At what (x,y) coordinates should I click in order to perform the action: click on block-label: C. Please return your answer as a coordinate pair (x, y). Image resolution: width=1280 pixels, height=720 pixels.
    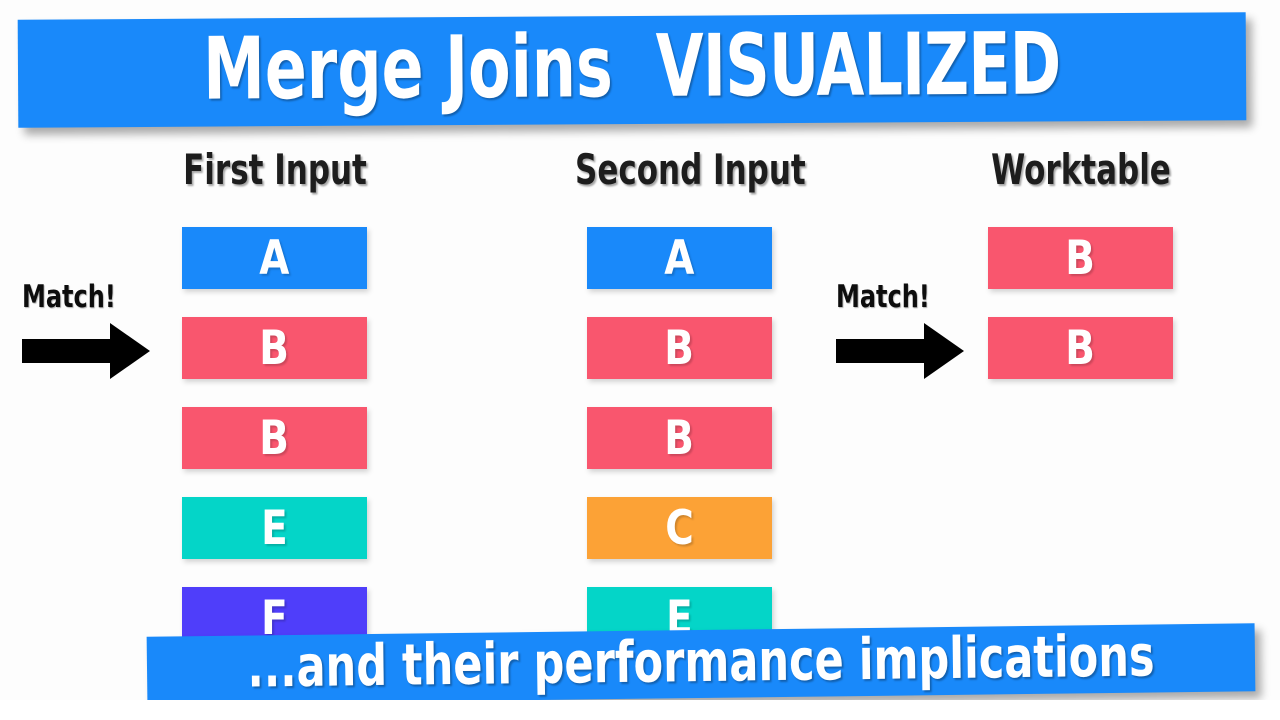
    Looking at the image, I should click on (679, 528).